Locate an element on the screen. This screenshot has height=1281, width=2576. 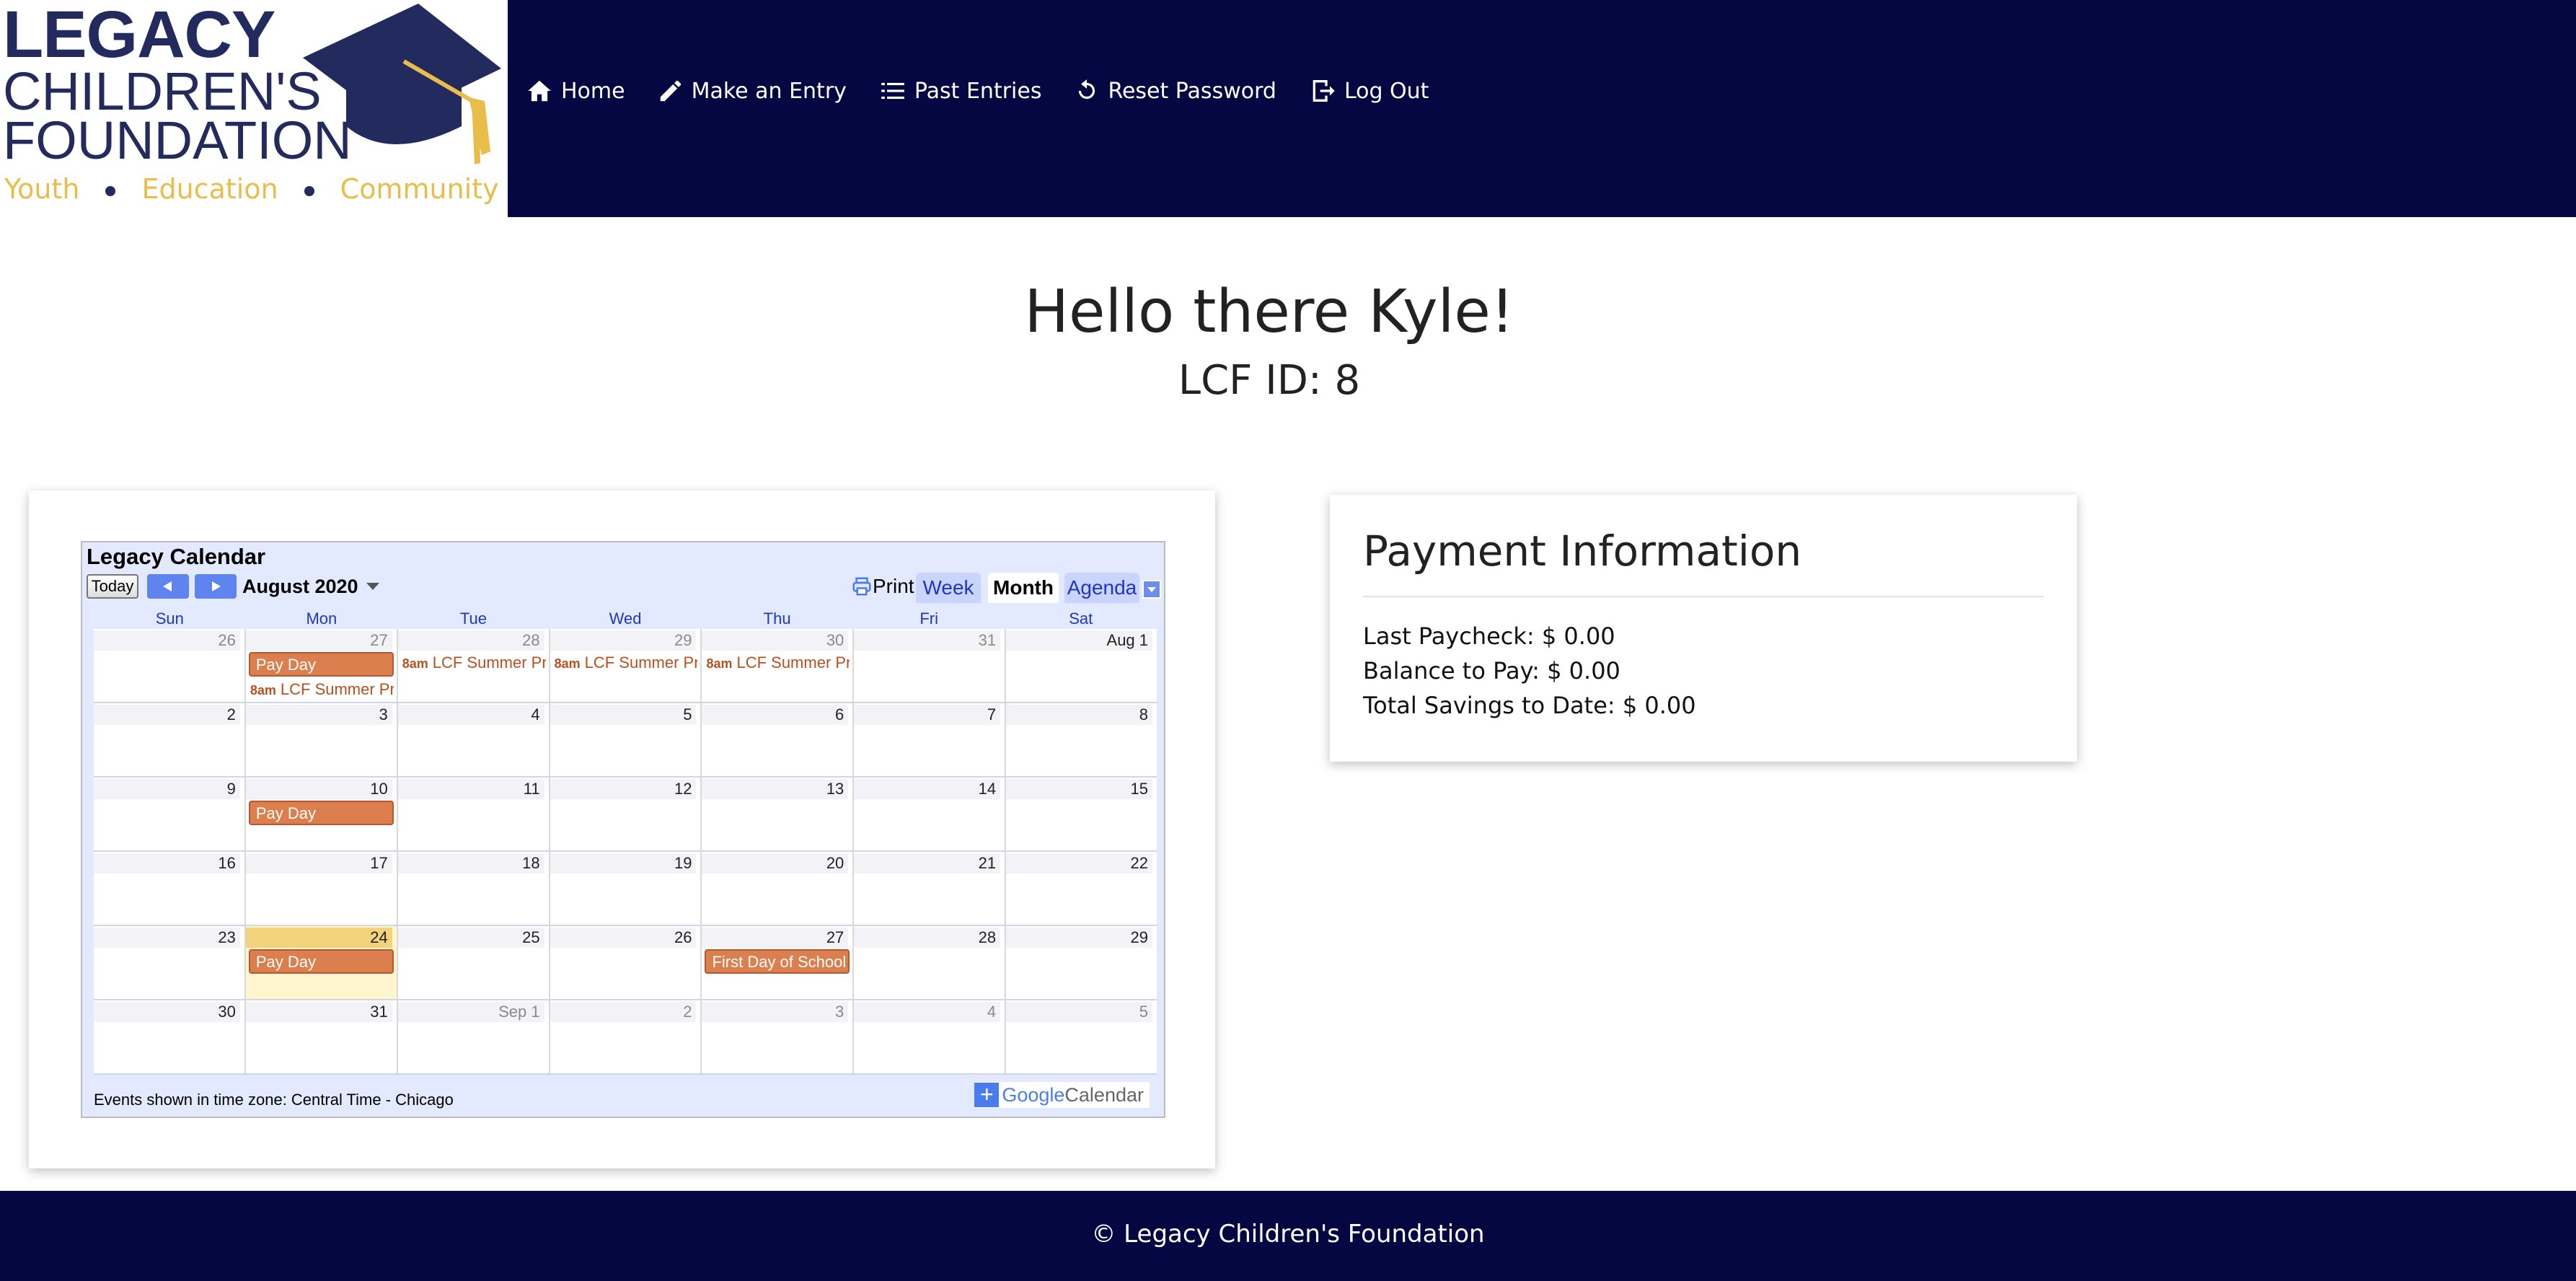
day-number: 29 is located at coordinates (623, 640).